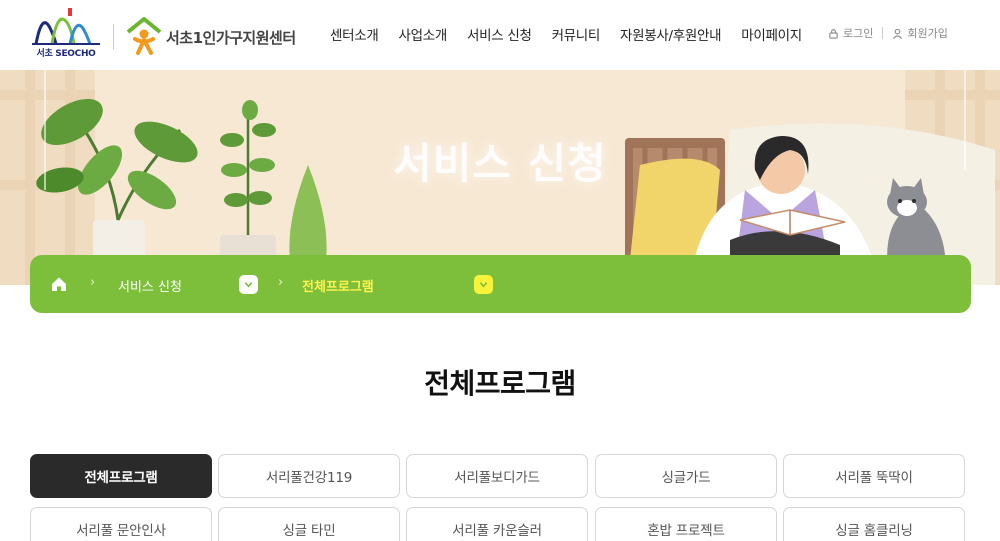  Describe the element at coordinates (500, 383) in the screenshot. I see `page-title: 전체프로그램` at that location.